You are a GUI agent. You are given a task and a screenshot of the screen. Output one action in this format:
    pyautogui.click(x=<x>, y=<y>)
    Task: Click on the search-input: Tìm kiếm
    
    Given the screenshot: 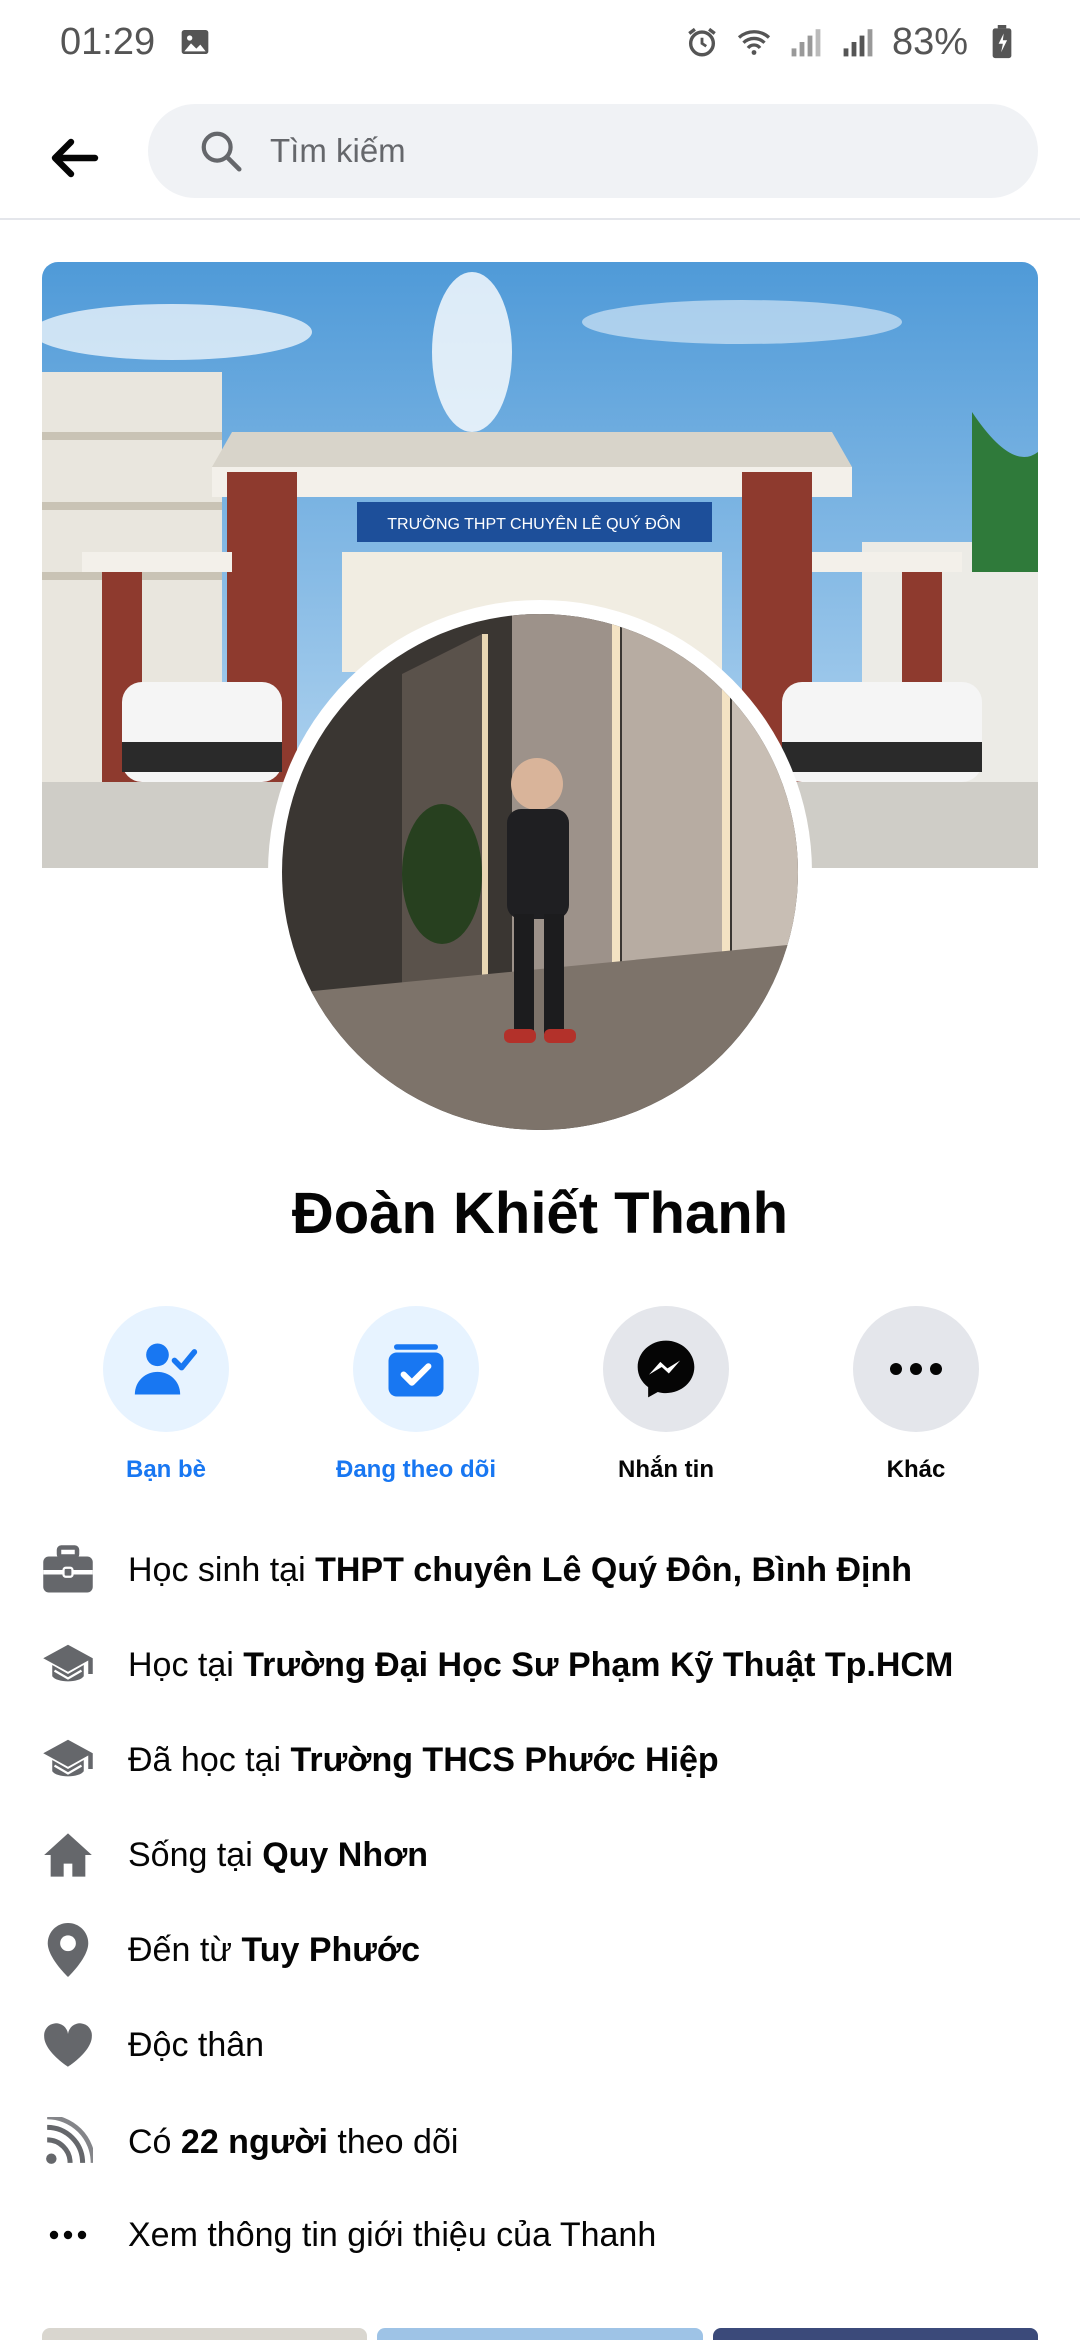 What is the action you would take?
    pyautogui.click(x=593, y=151)
    